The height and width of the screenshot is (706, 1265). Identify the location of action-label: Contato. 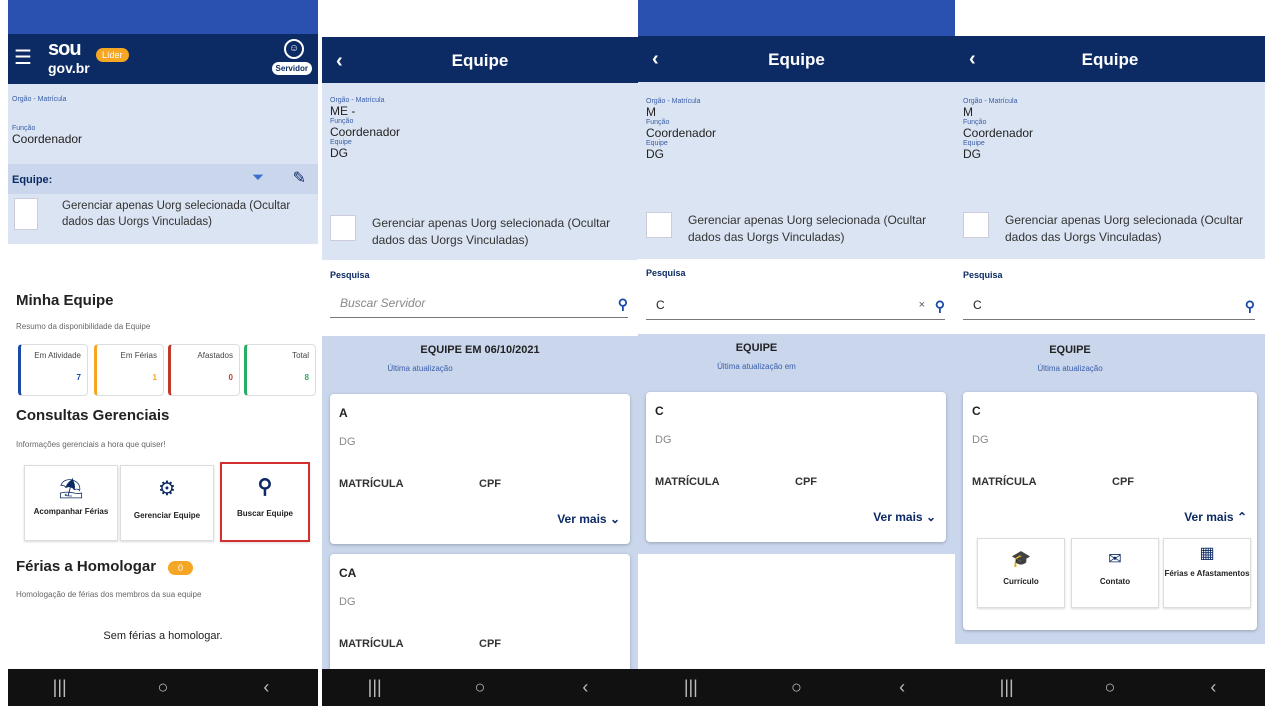
(1115, 581).